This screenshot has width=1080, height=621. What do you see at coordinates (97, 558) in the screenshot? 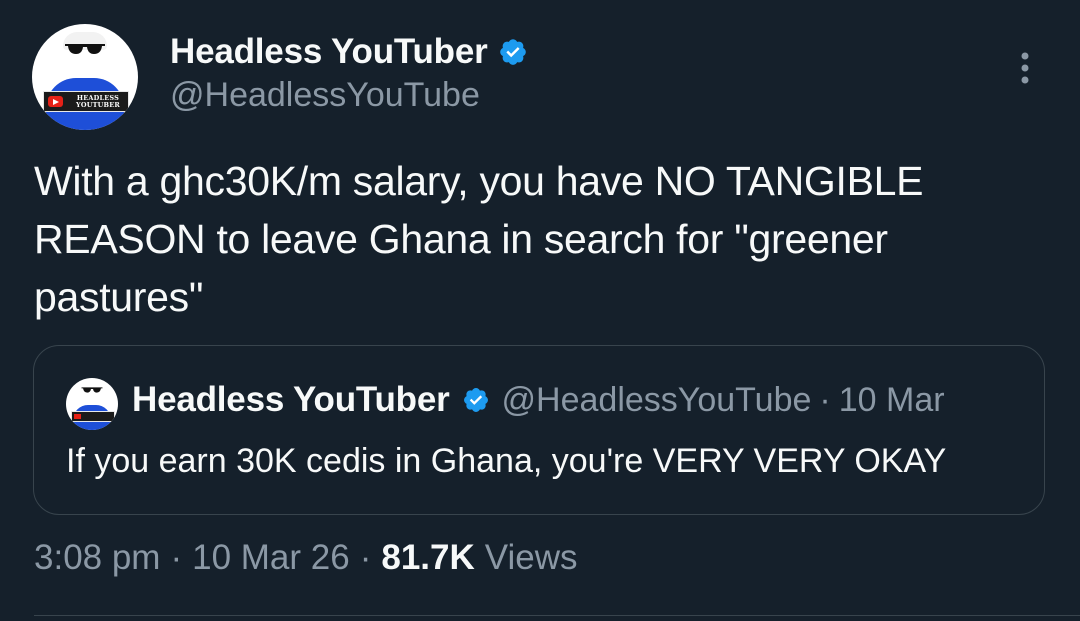
I see `tweet-time: 3:08 pm` at bounding box center [97, 558].